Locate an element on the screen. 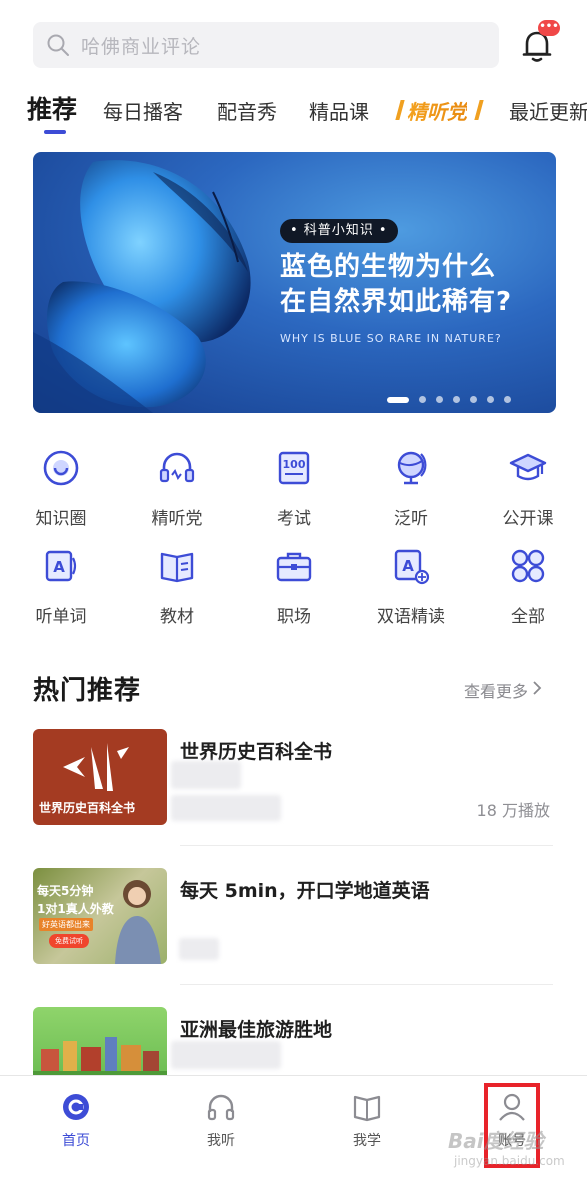  thumbnail-caption-line3: 好英语都出来 is located at coordinates (66, 924).